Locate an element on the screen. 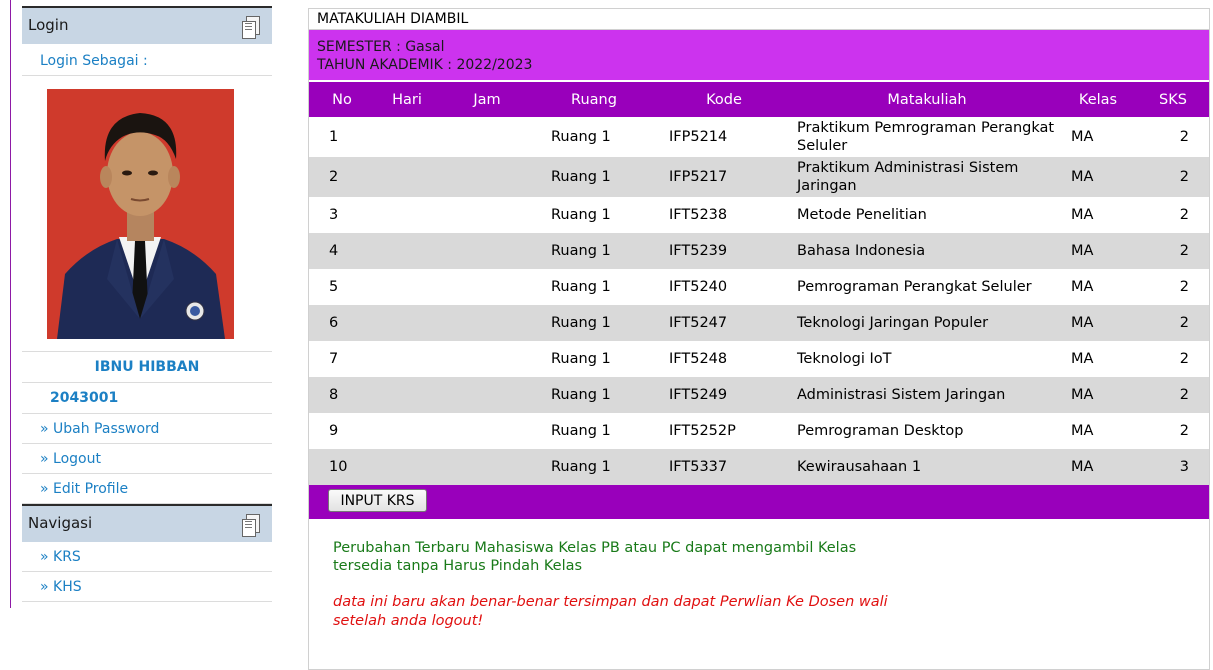  profile-photo is located at coordinates (140, 214).